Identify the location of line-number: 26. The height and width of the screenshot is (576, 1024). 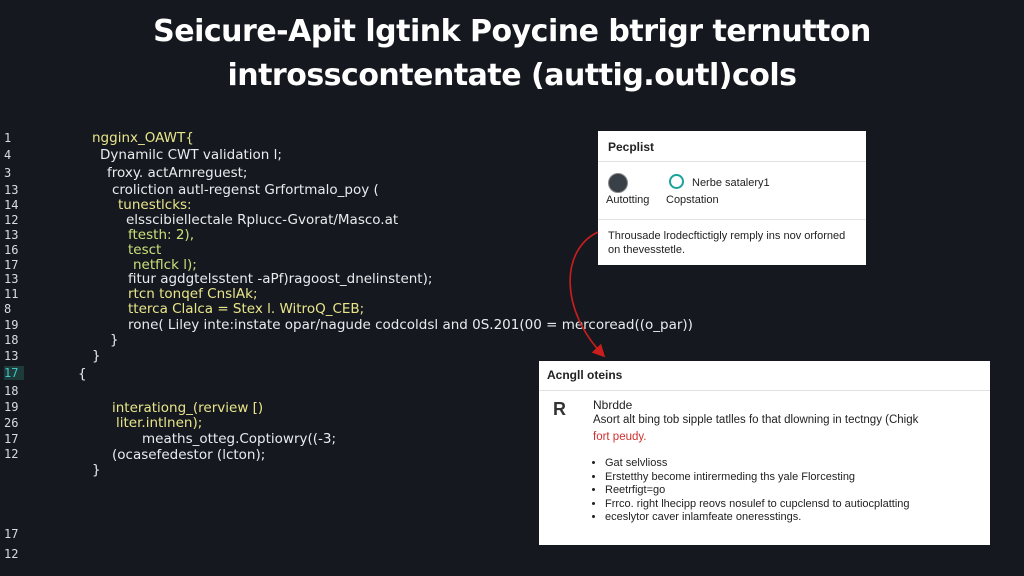
(11, 423).